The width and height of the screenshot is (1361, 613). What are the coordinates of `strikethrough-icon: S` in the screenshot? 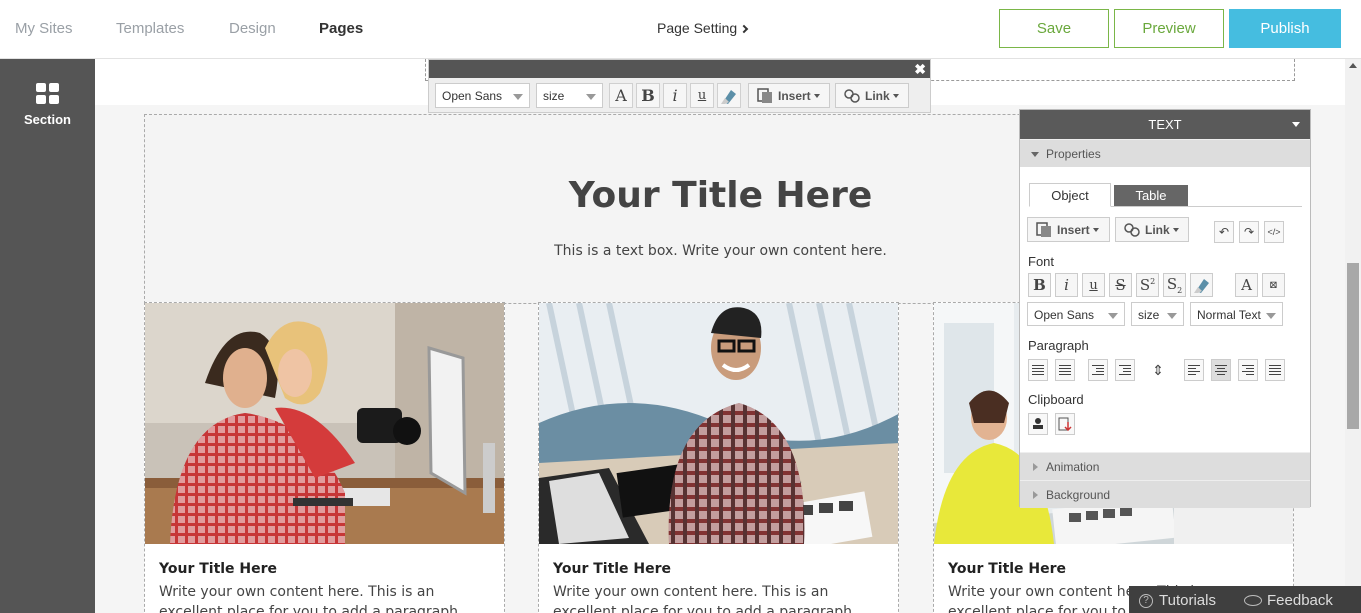 It's located at (1120, 285).